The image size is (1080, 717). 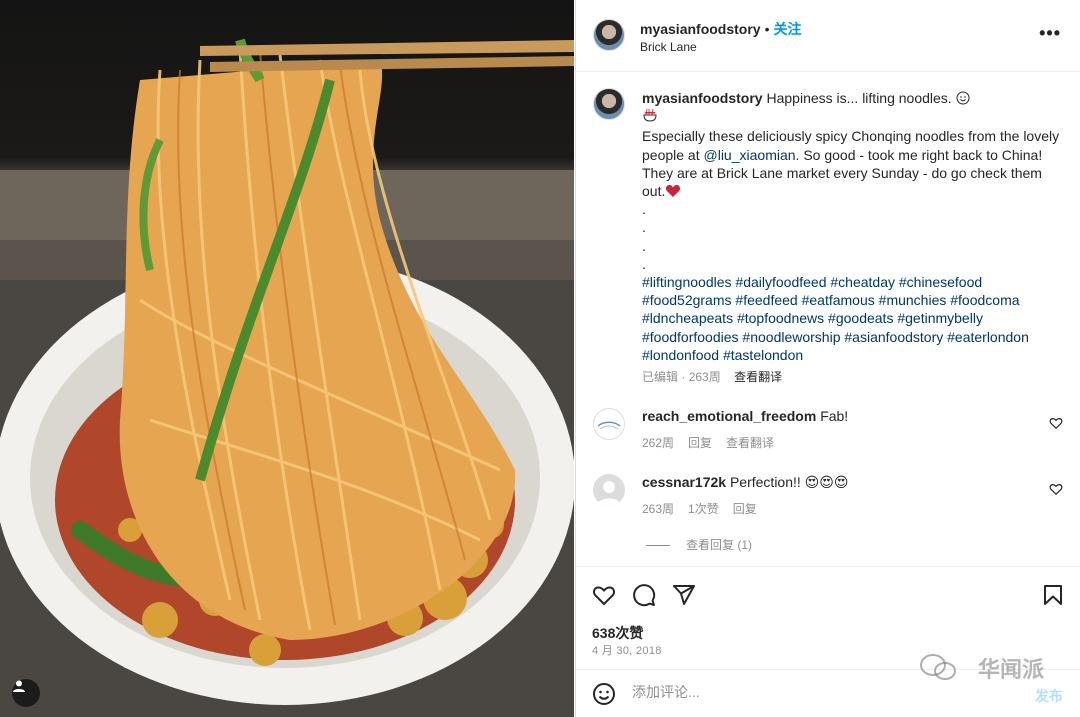 I want to click on hashtag-link: #foodforfoodies, so click(x=690, y=337).